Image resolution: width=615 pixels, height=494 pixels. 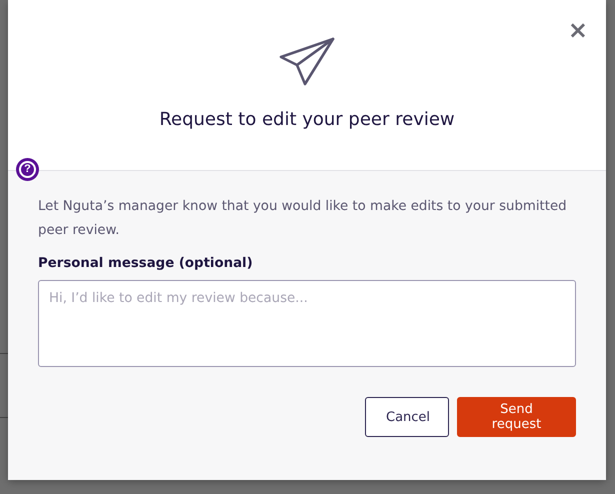 I want to click on message-label: Personal message (optional), so click(x=146, y=263).